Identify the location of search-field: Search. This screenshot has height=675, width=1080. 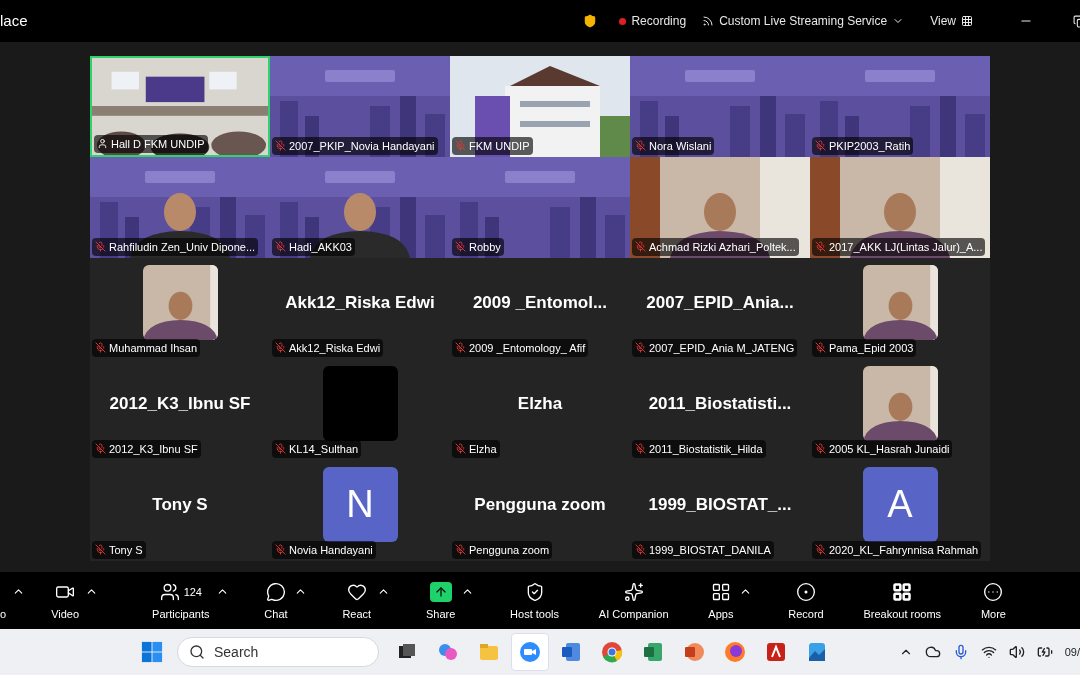
(278, 652).